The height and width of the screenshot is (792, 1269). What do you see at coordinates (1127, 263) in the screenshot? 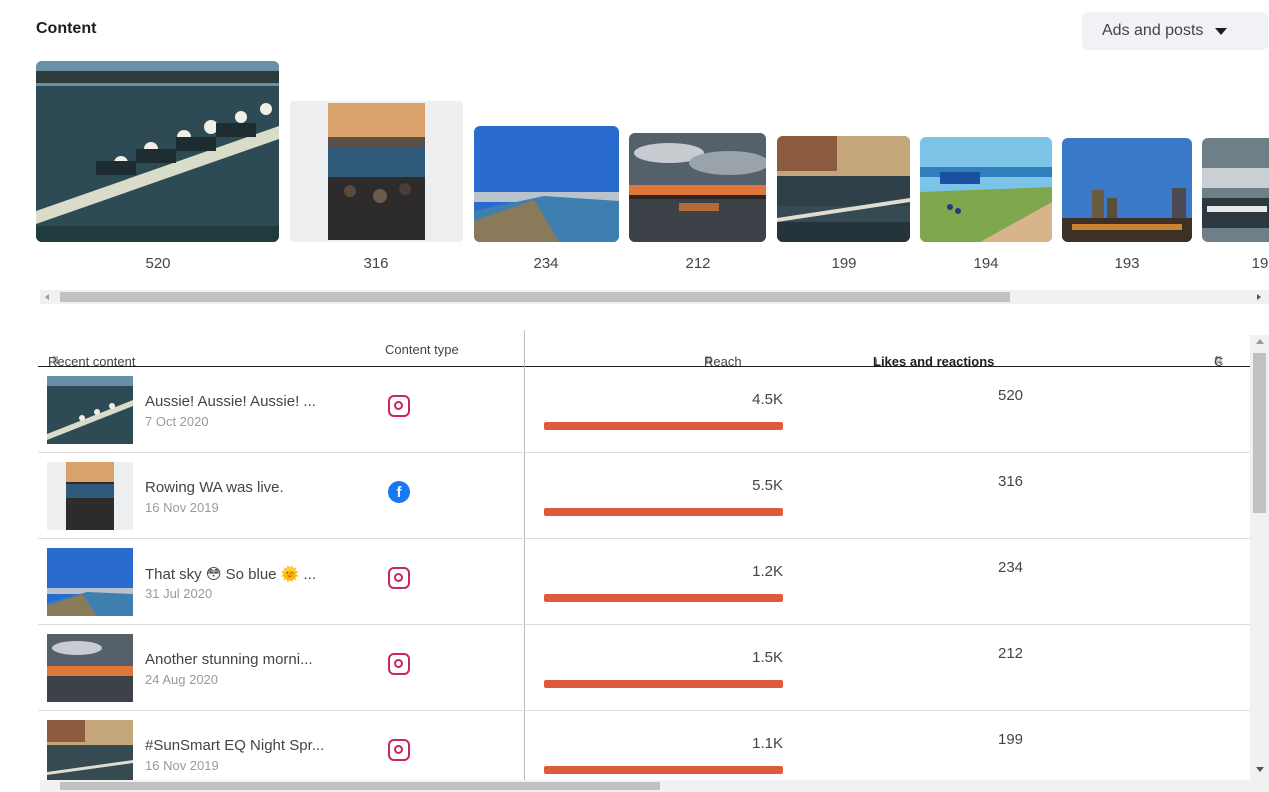
I see `thumbnail-likes-count: 193` at bounding box center [1127, 263].